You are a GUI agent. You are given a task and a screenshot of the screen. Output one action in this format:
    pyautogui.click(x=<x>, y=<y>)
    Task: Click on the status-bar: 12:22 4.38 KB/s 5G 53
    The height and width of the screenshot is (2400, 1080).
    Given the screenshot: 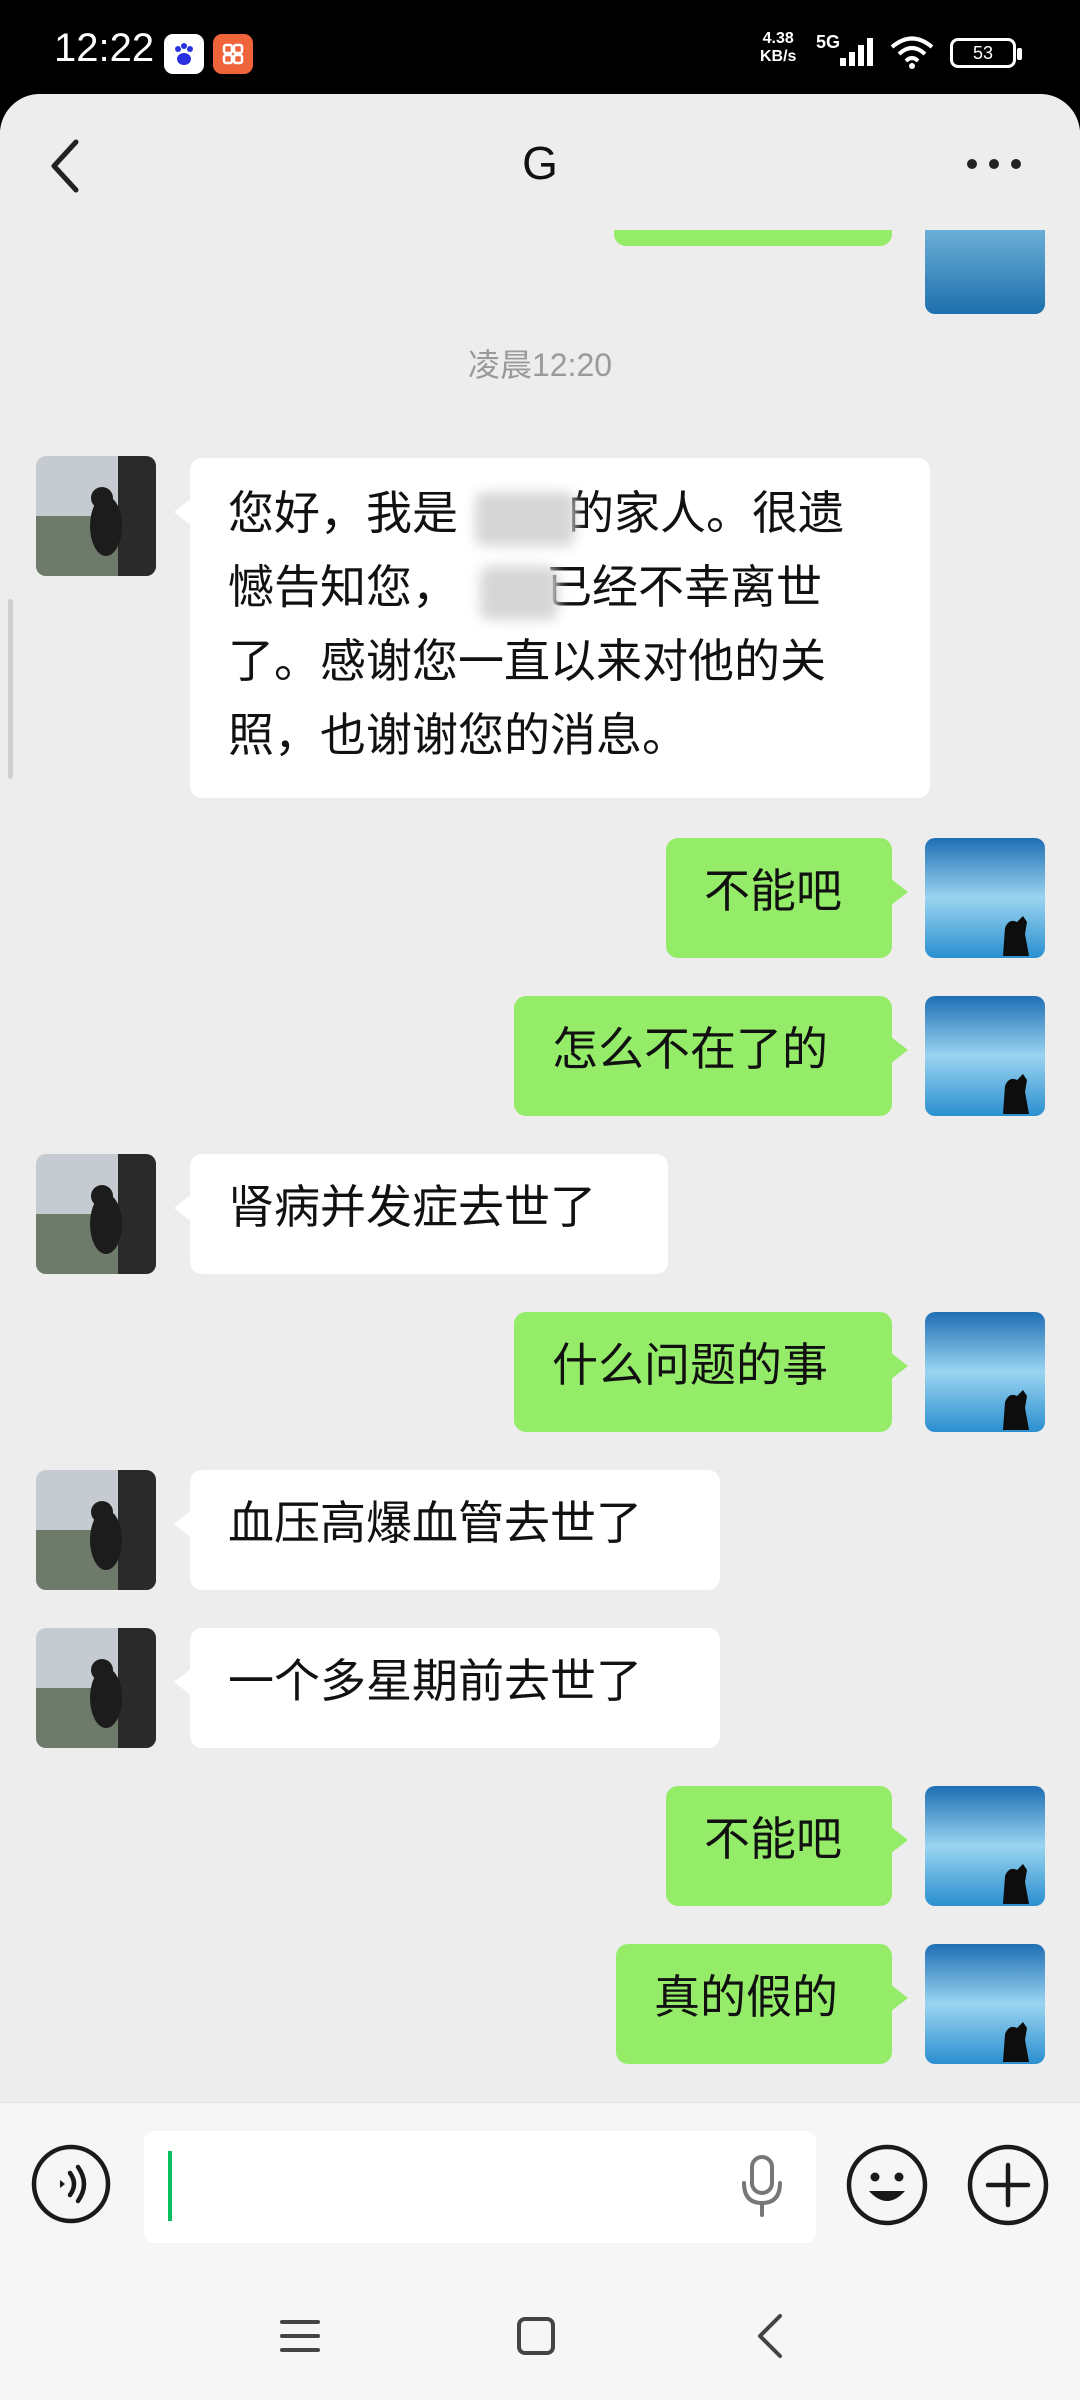 What is the action you would take?
    pyautogui.click(x=540, y=50)
    